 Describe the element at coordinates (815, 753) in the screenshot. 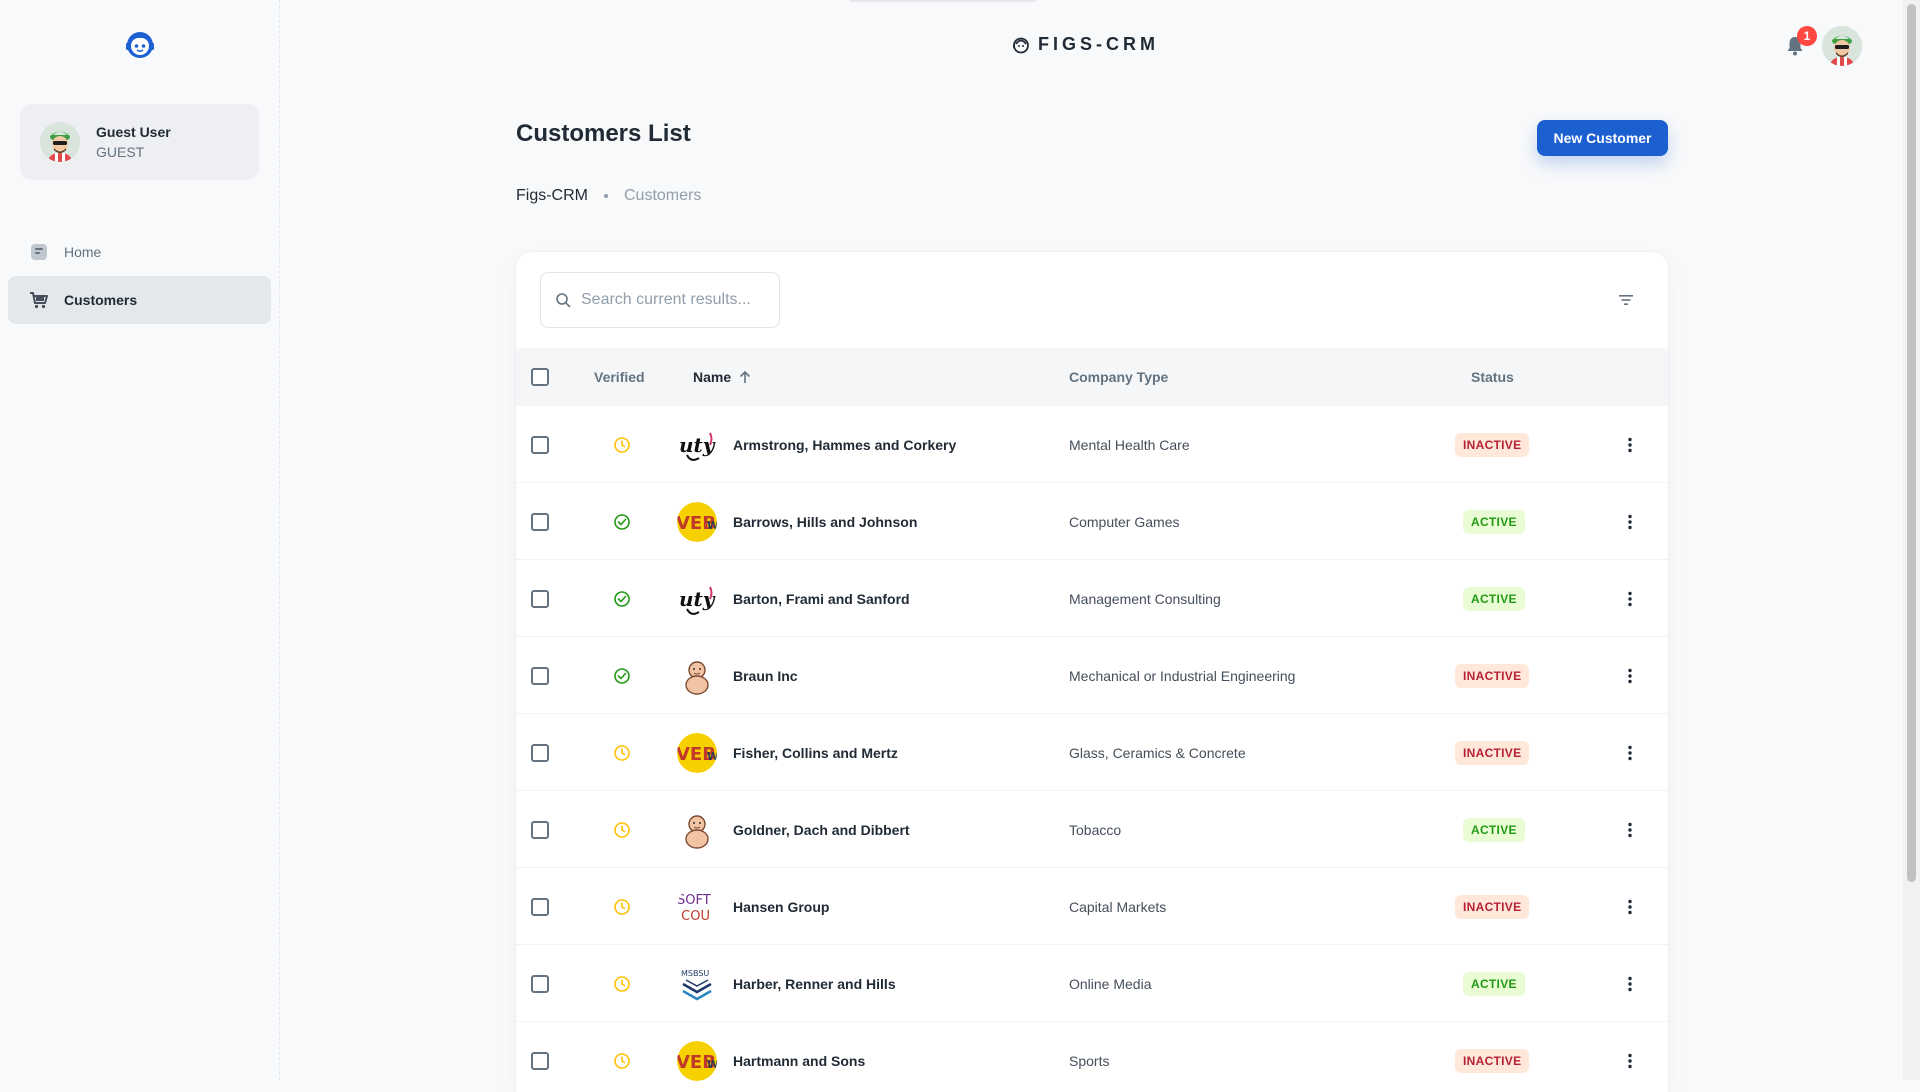

I see `customer-name-link: Fisher, Collins and Mertz` at that location.